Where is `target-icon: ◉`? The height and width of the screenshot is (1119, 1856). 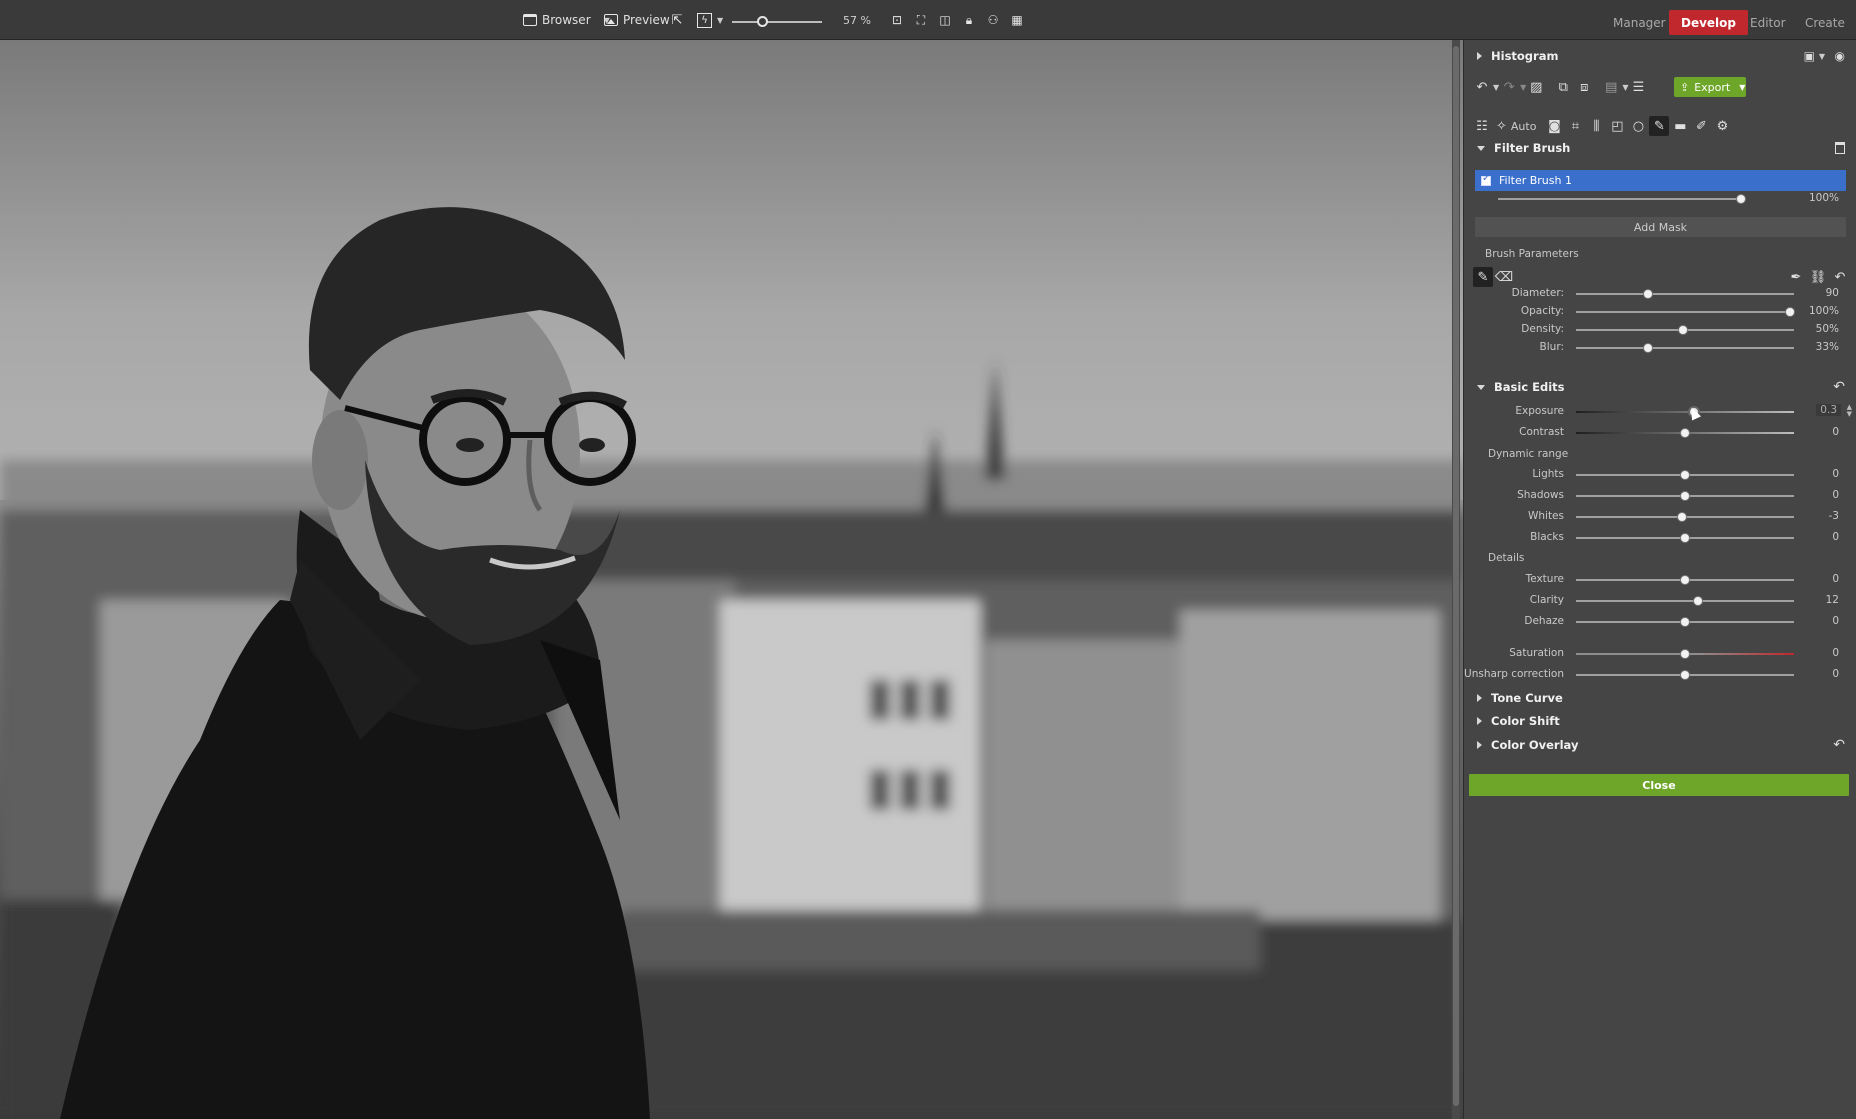
target-icon: ◉ is located at coordinates (1840, 56).